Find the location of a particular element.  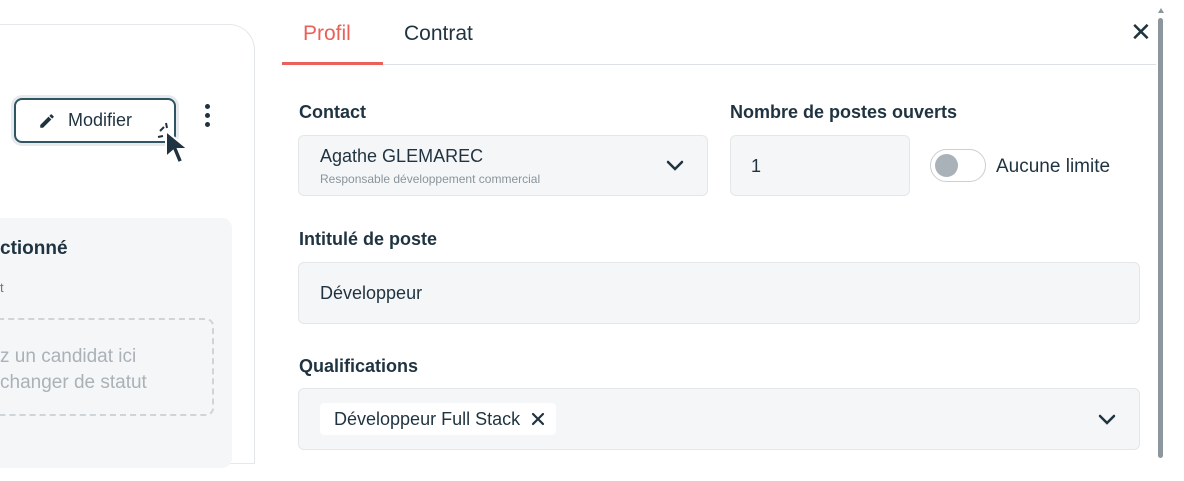

edit-button-label: Modifier is located at coordinates (100, 120).